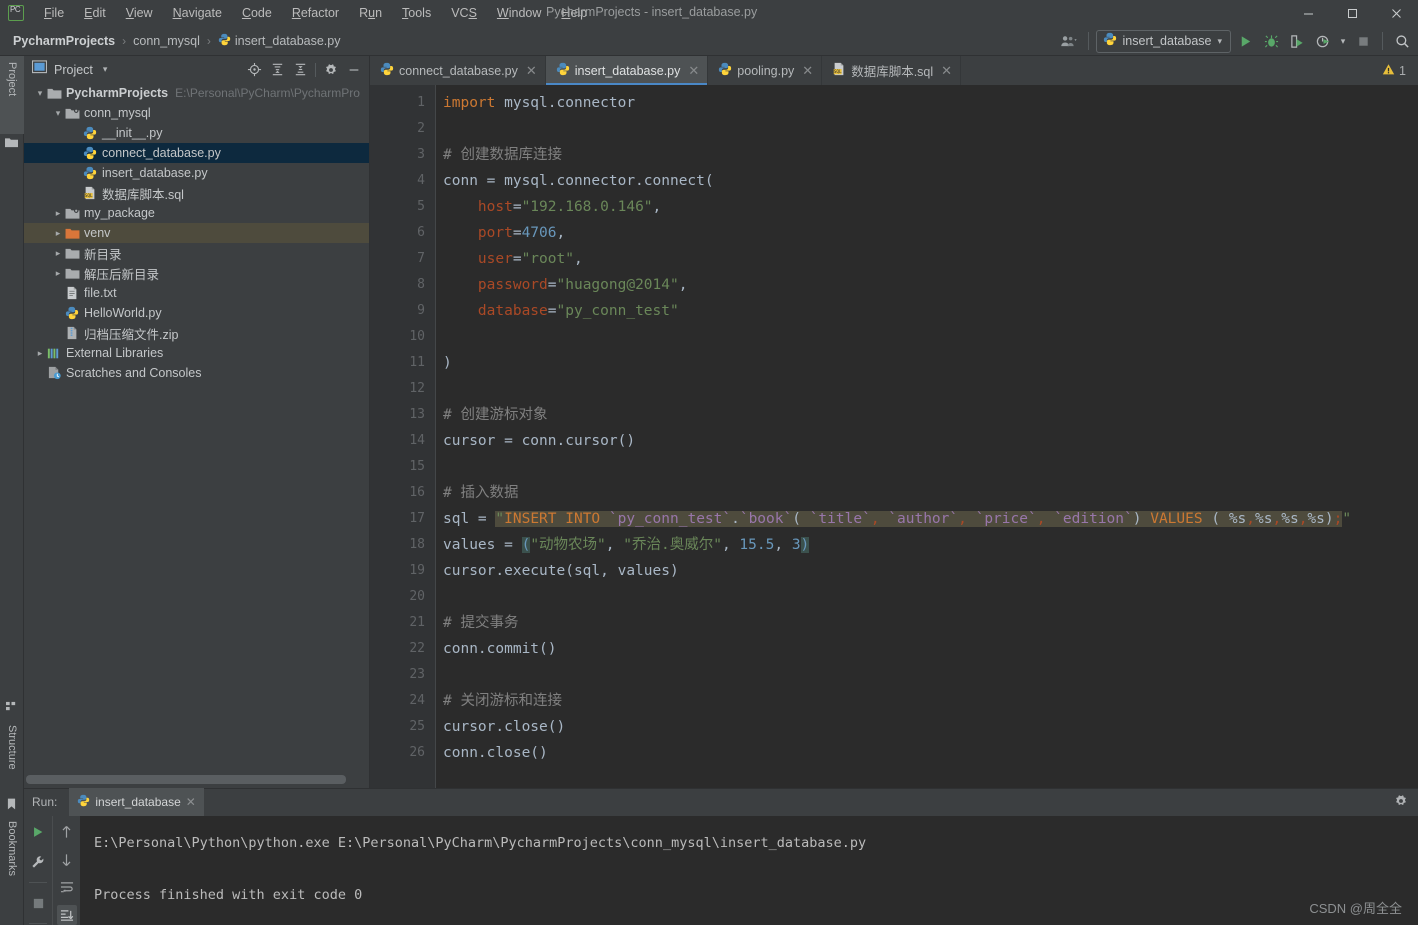 This screenshot has width=1418, height=925. What do you see at coordinates (927, 103) in the screenshot?
I see `code-line: import mysql.connector` at bounding box center [927, 103].